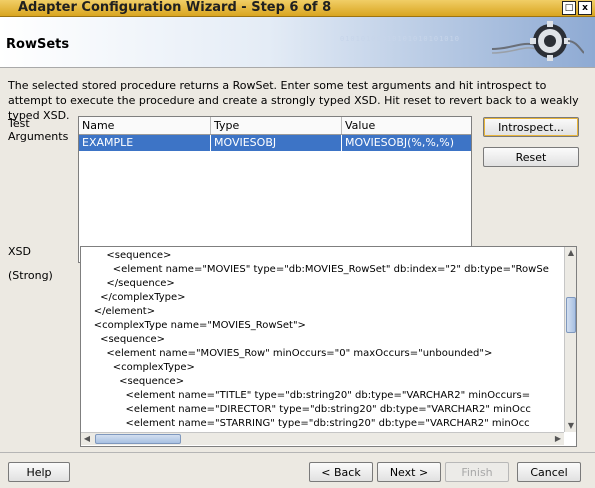 The image size is (595, 488). What do you see at coordinates (400, 39) in the screenshot?
I see `header-binary-decoration: 01010100010101010101010` at bounding box center [400, 39].